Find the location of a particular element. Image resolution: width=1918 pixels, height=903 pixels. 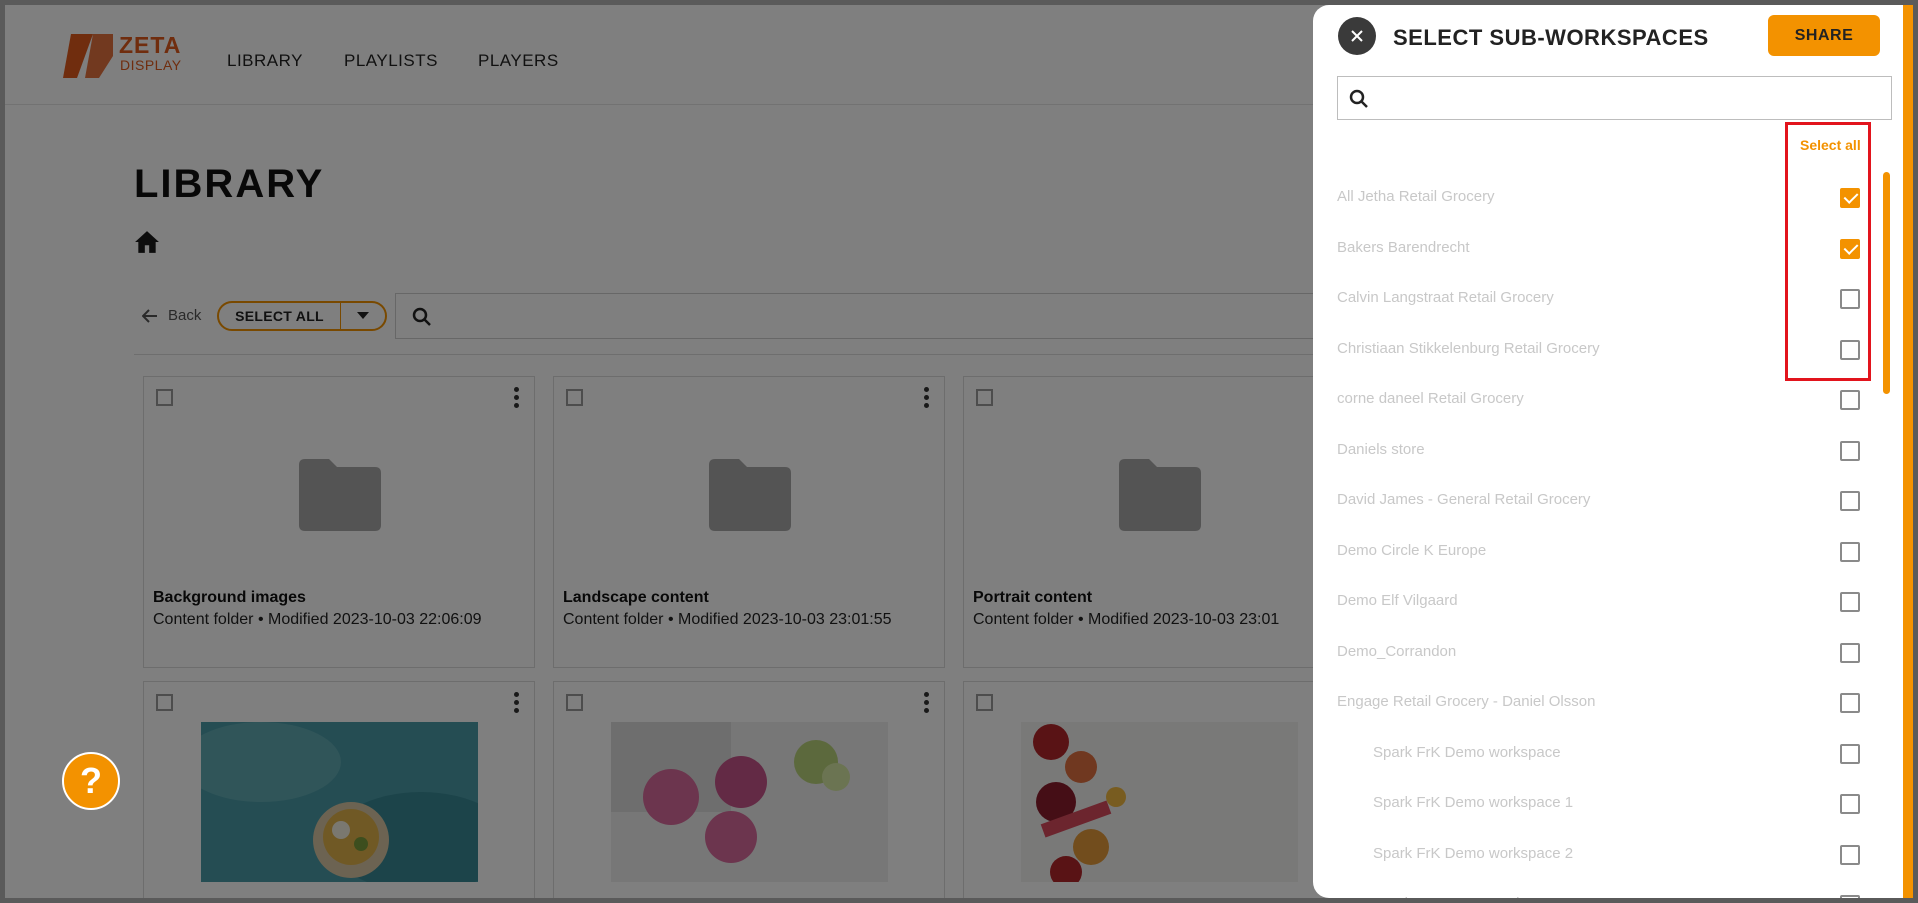

highlight-annotation-box is located at coordinates (1828, 251).